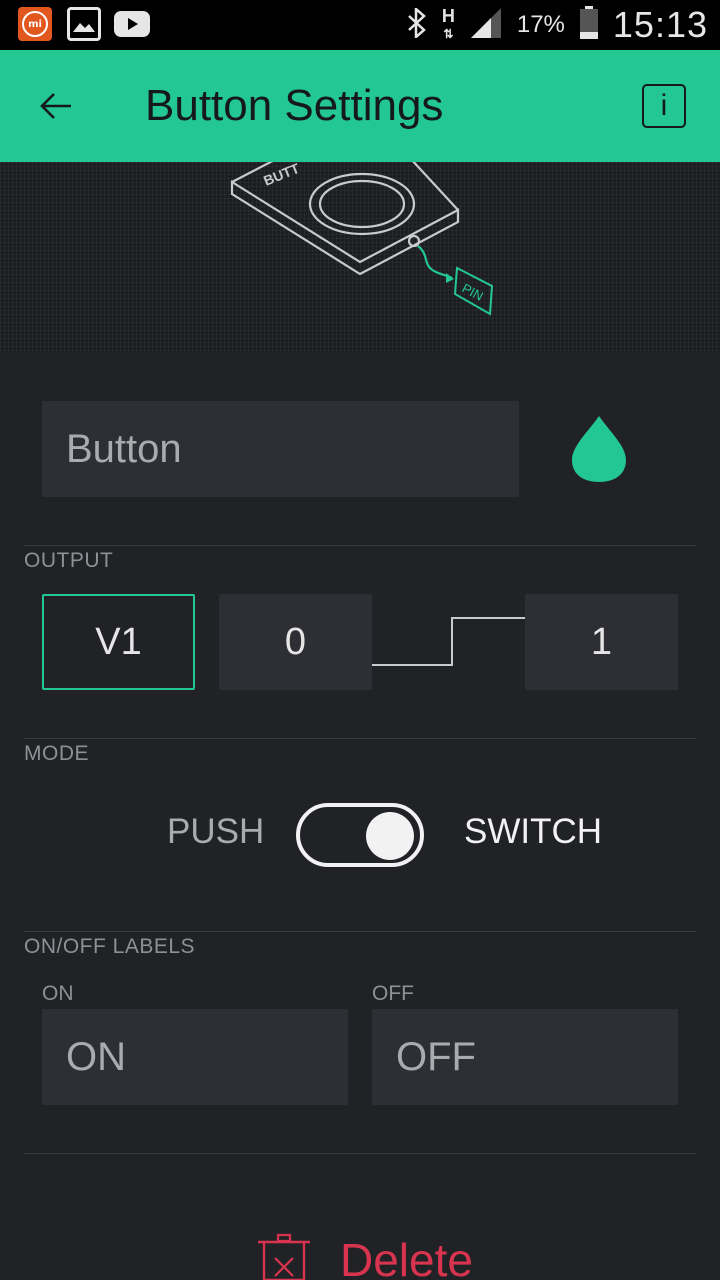 The height and width of the screenshot is (1280, 720). What do you see at coordinates (473, 291) in the screenshot?
I see `pin-label: PIN` at bounding box center [473, 291].